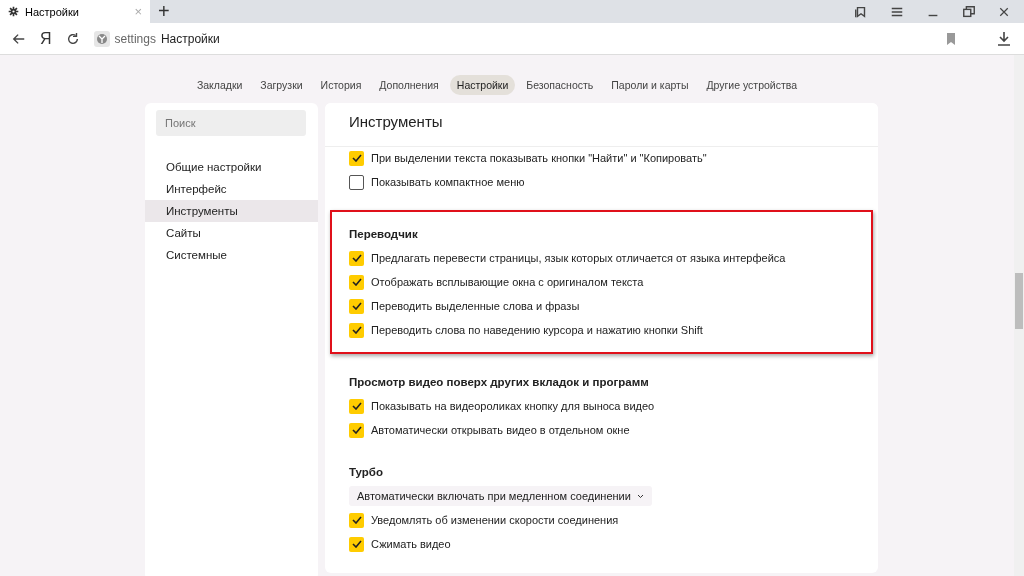 This screenshot has width=1024, height=576. What do you see at coordinates (752, 85) in the screenshot?
I see `nav-tab: Другие устройства` at bounding box center [752, 85].